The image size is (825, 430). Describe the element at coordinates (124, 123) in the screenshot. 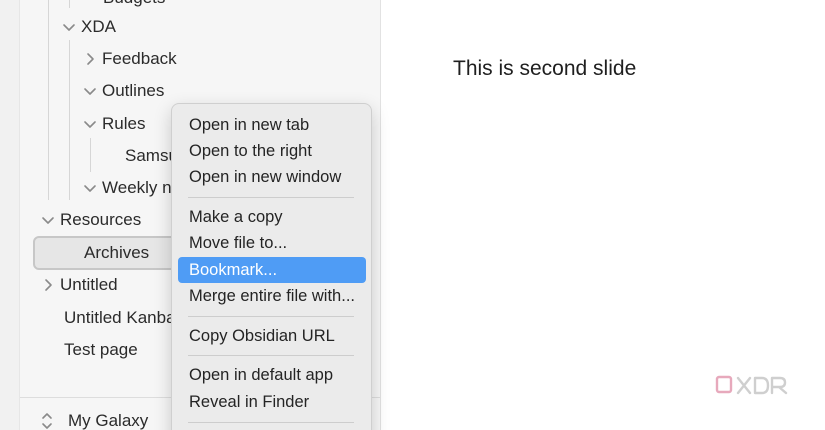

I see `sidebar-item-label: Rules` at that location.